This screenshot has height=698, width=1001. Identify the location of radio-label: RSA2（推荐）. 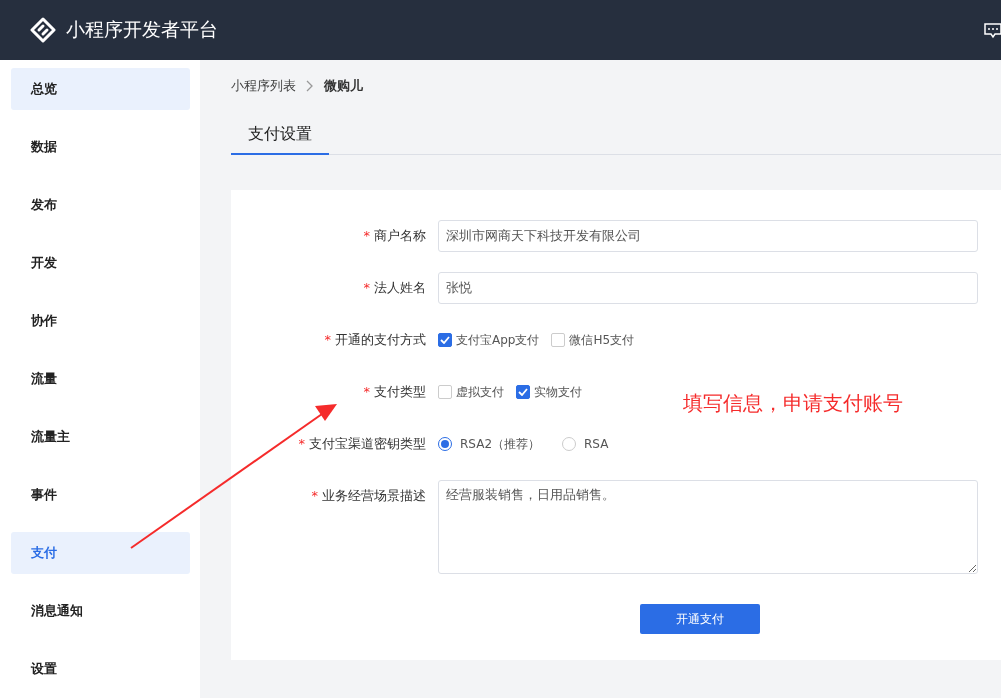
(500, 444).